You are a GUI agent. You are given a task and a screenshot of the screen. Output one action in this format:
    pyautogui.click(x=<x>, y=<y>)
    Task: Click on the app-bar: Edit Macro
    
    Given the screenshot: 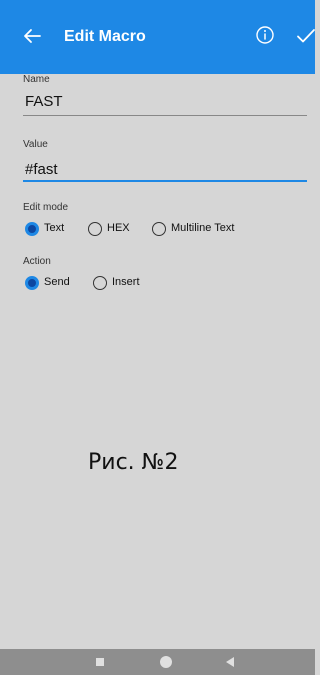 What is the action you would take?
    pyautogui.click(x=157, y=37)
    